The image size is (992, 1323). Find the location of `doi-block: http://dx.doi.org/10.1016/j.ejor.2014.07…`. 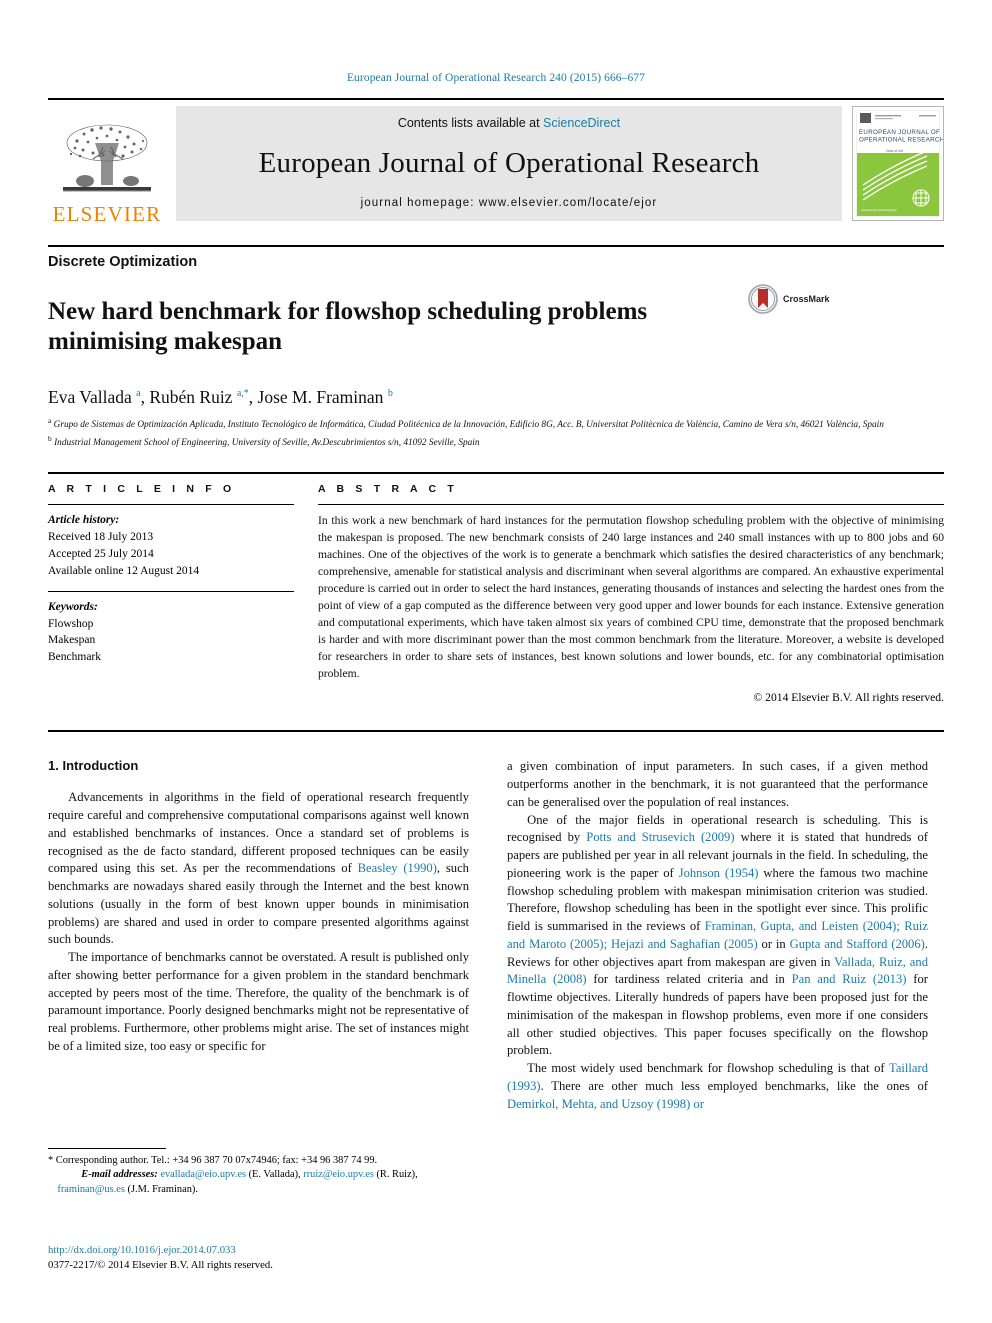

doi-block: http://dx.doi.org/10.1016/j.ejor.2014.07… is located at coordinates (258, 1258).